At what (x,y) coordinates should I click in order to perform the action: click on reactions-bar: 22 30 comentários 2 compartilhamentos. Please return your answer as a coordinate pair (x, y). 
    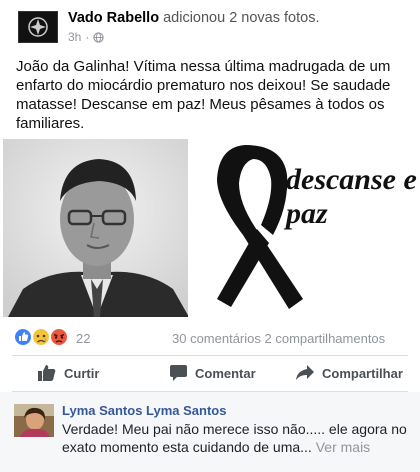
    Looking at the image, I should click on (210, 338).